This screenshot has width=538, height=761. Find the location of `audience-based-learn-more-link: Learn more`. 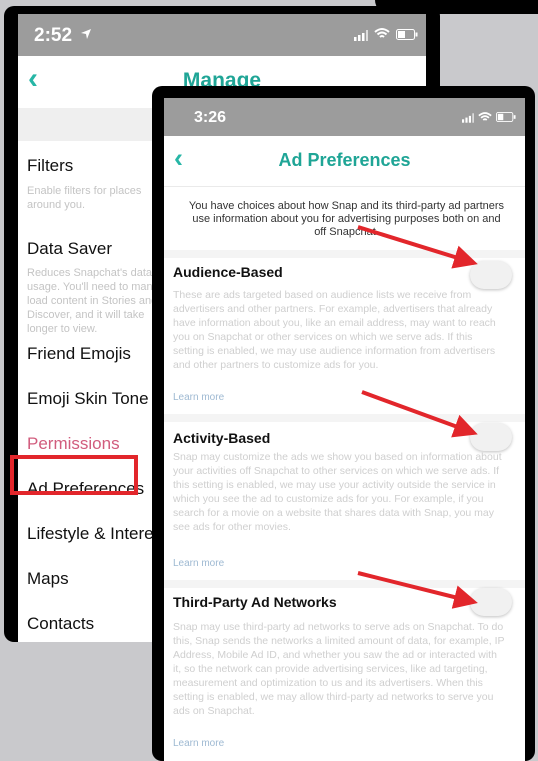

audience-based-learn-more-link: Learn more is located at coordinates (198, 397).